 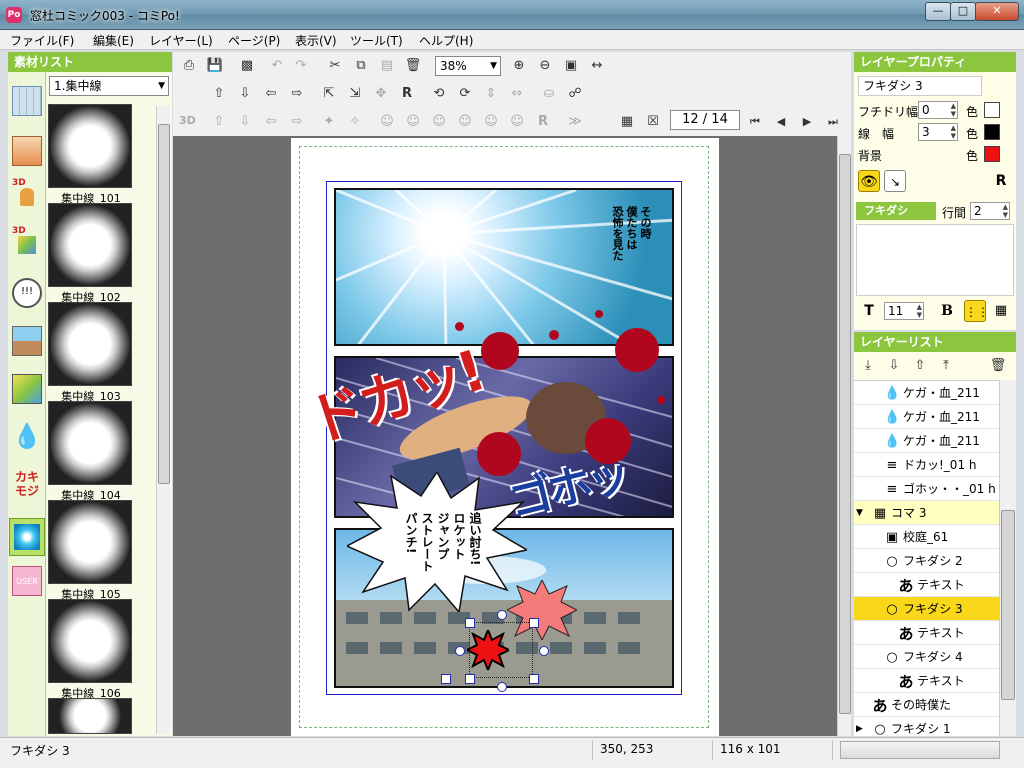 What do you see at coordinates (254, 40) in the screenshot?
I see `menu-page: ページ(P)` at bounding box center [254, 40].